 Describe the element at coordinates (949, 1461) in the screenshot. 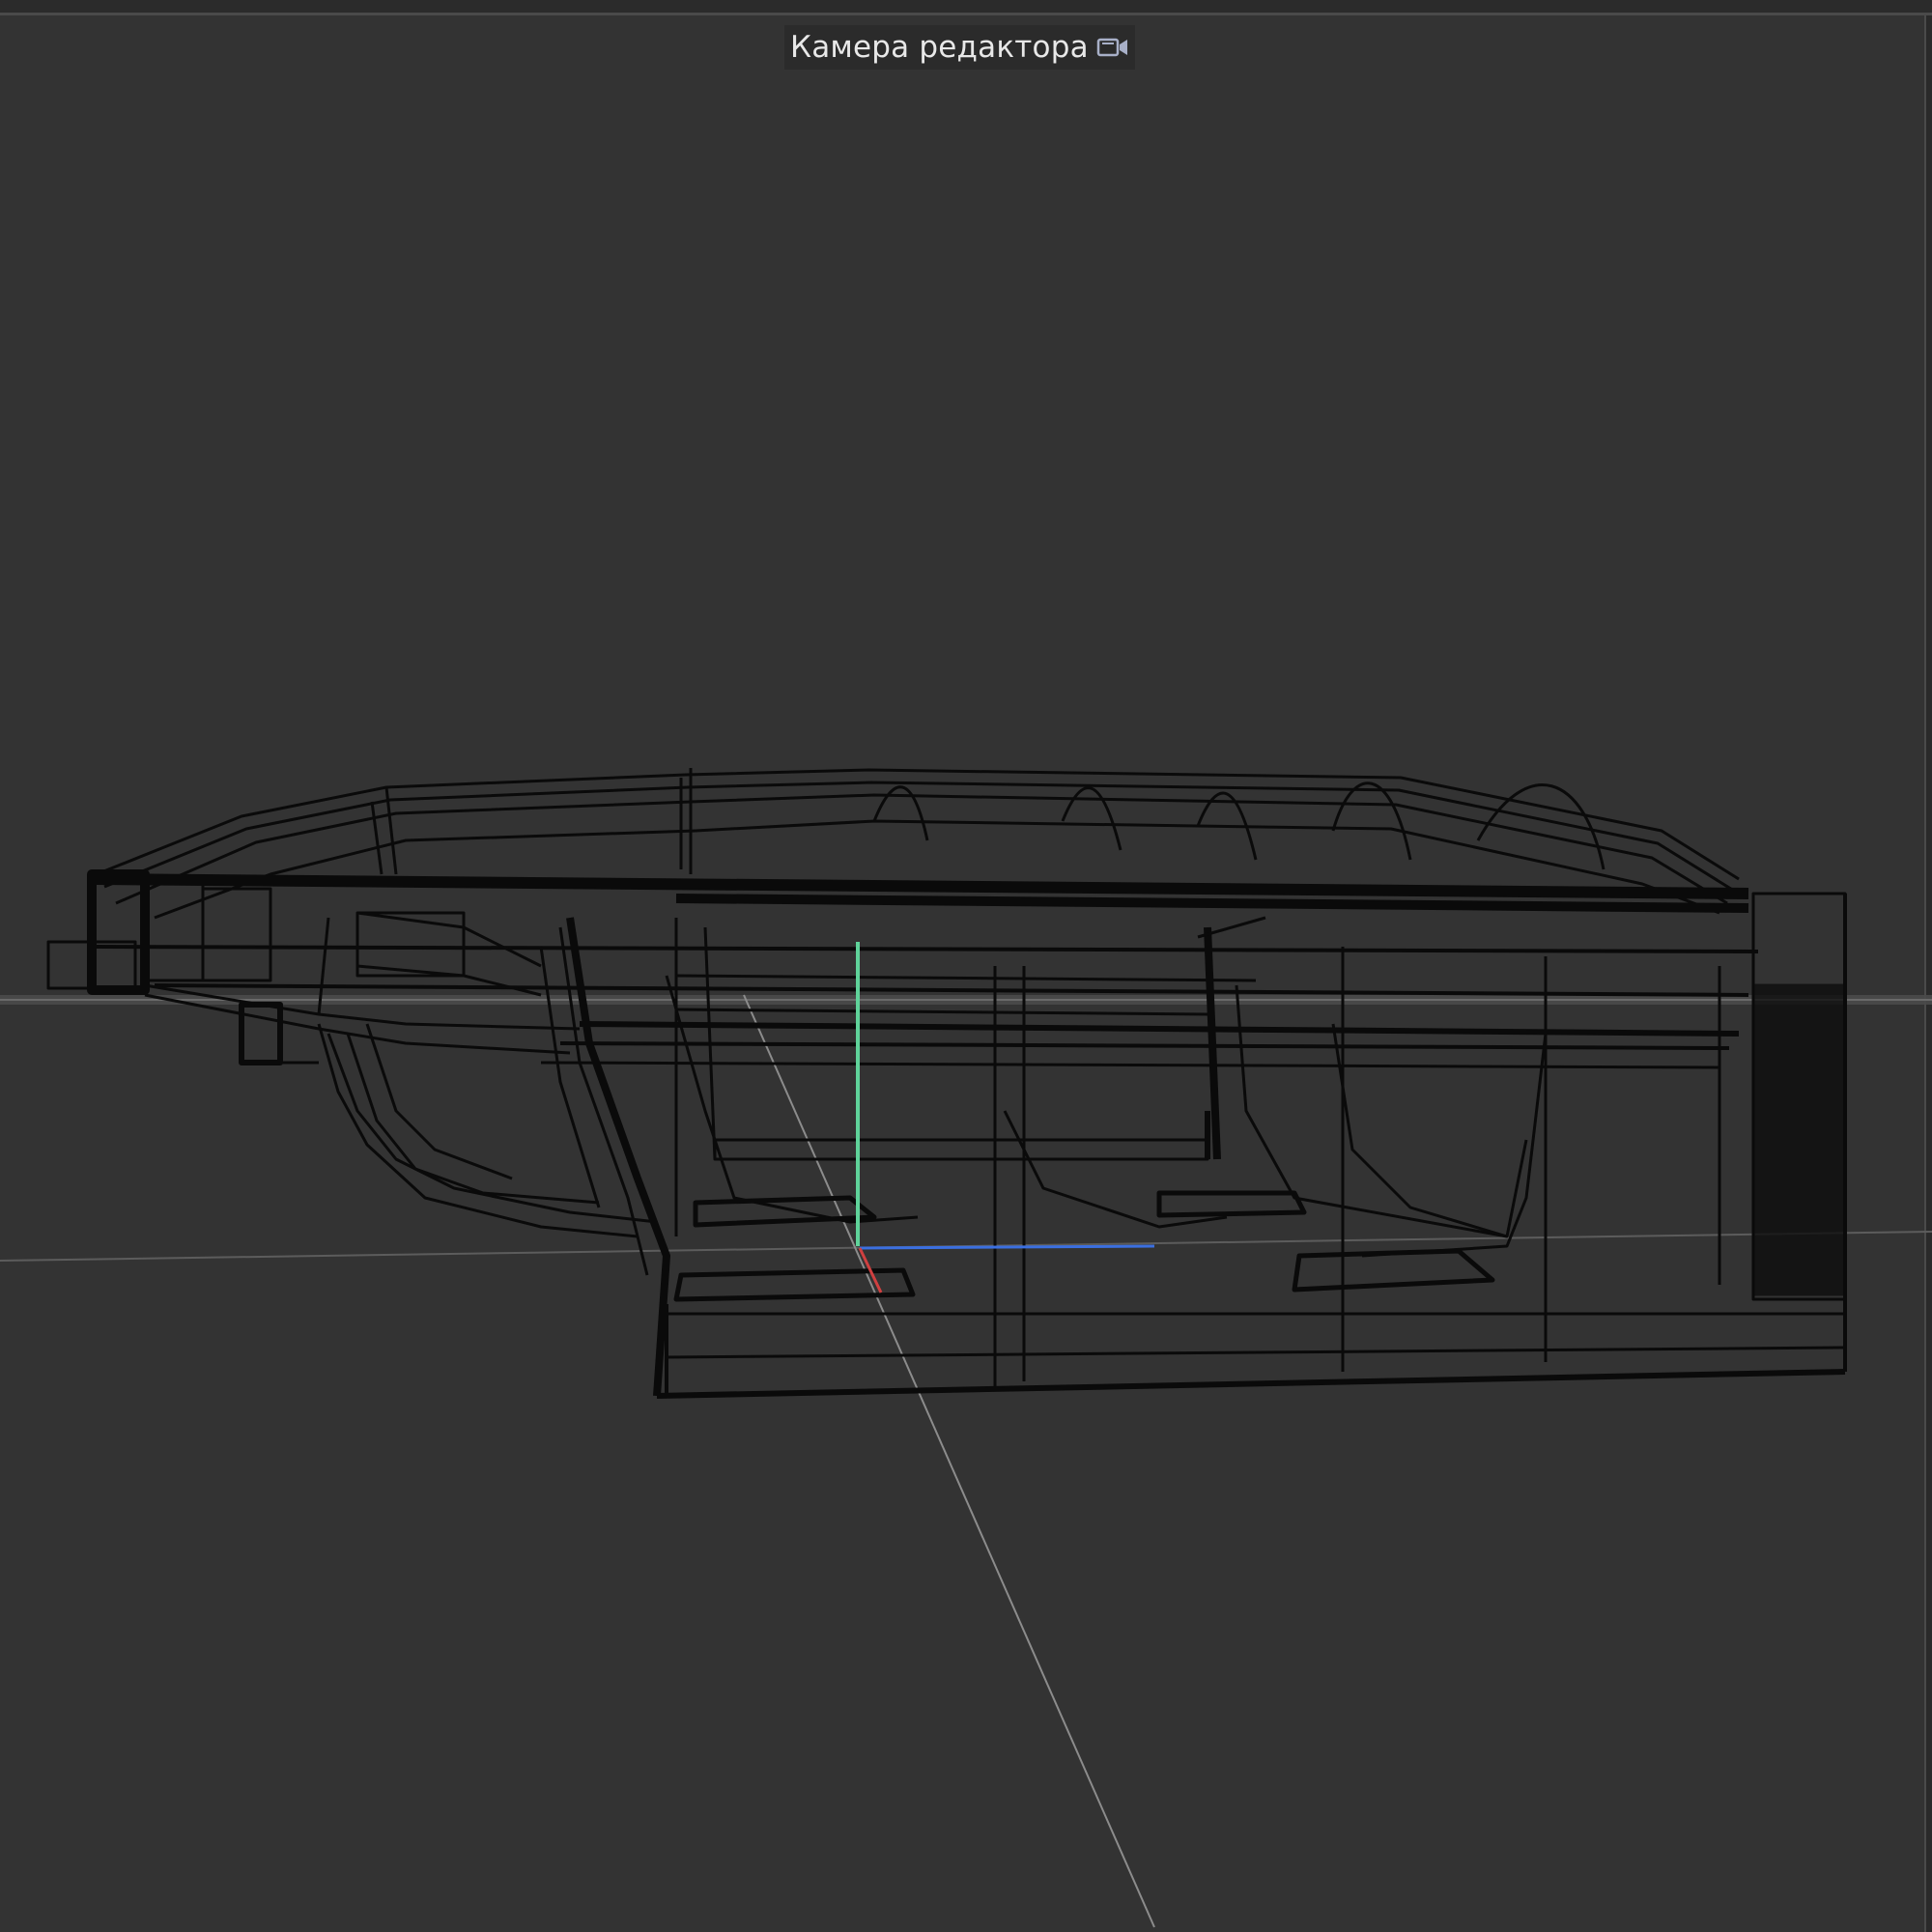

I see `grid-line-diagonal` at that location.